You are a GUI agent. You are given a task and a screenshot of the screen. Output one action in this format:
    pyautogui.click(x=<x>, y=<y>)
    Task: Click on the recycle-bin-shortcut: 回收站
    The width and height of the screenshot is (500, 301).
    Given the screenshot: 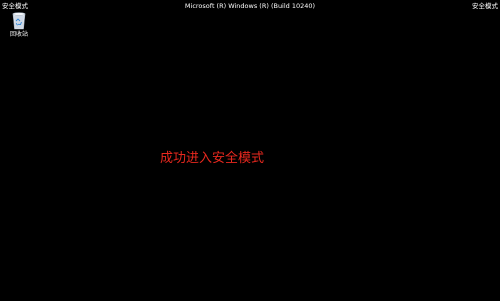 What is the action you would take?
    pyautogui.click(x=19, y=24)
    